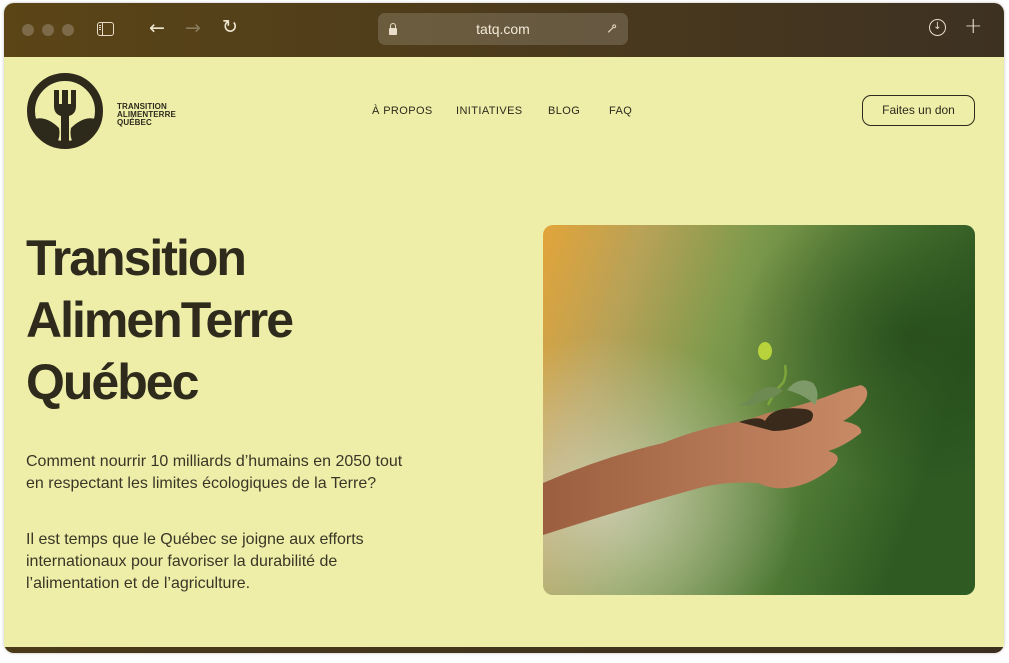  I want to click on reload-icon: ↻, so click(230, 27).